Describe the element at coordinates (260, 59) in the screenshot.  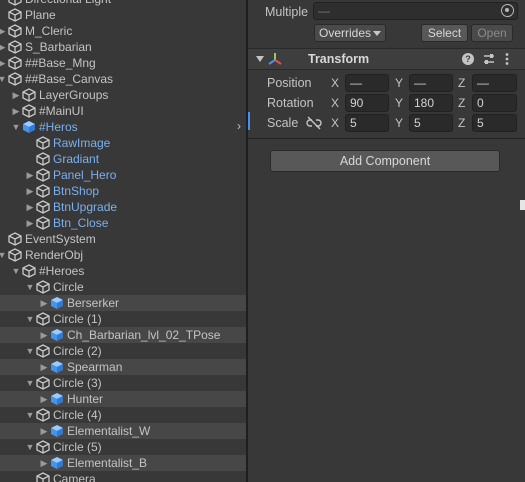
I see `expand-arrow-icon` at that location.